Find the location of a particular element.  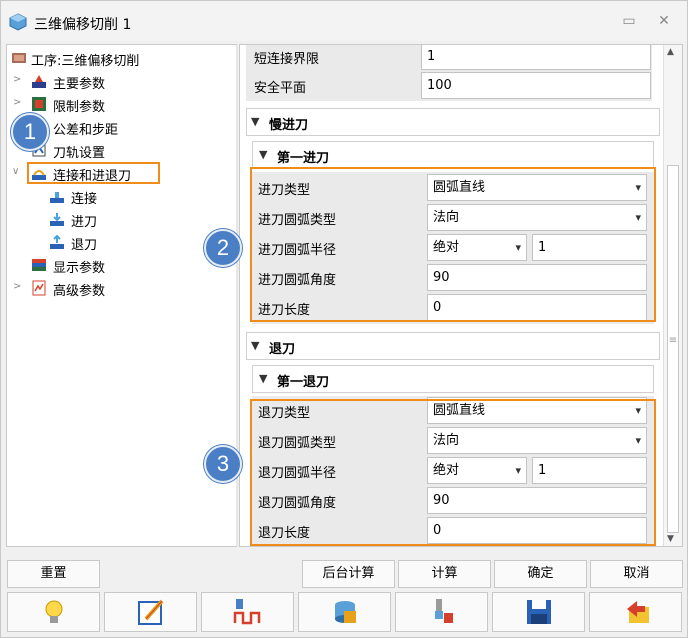

background-calc-button: 后台计算 is located at coordinates (348, 574).